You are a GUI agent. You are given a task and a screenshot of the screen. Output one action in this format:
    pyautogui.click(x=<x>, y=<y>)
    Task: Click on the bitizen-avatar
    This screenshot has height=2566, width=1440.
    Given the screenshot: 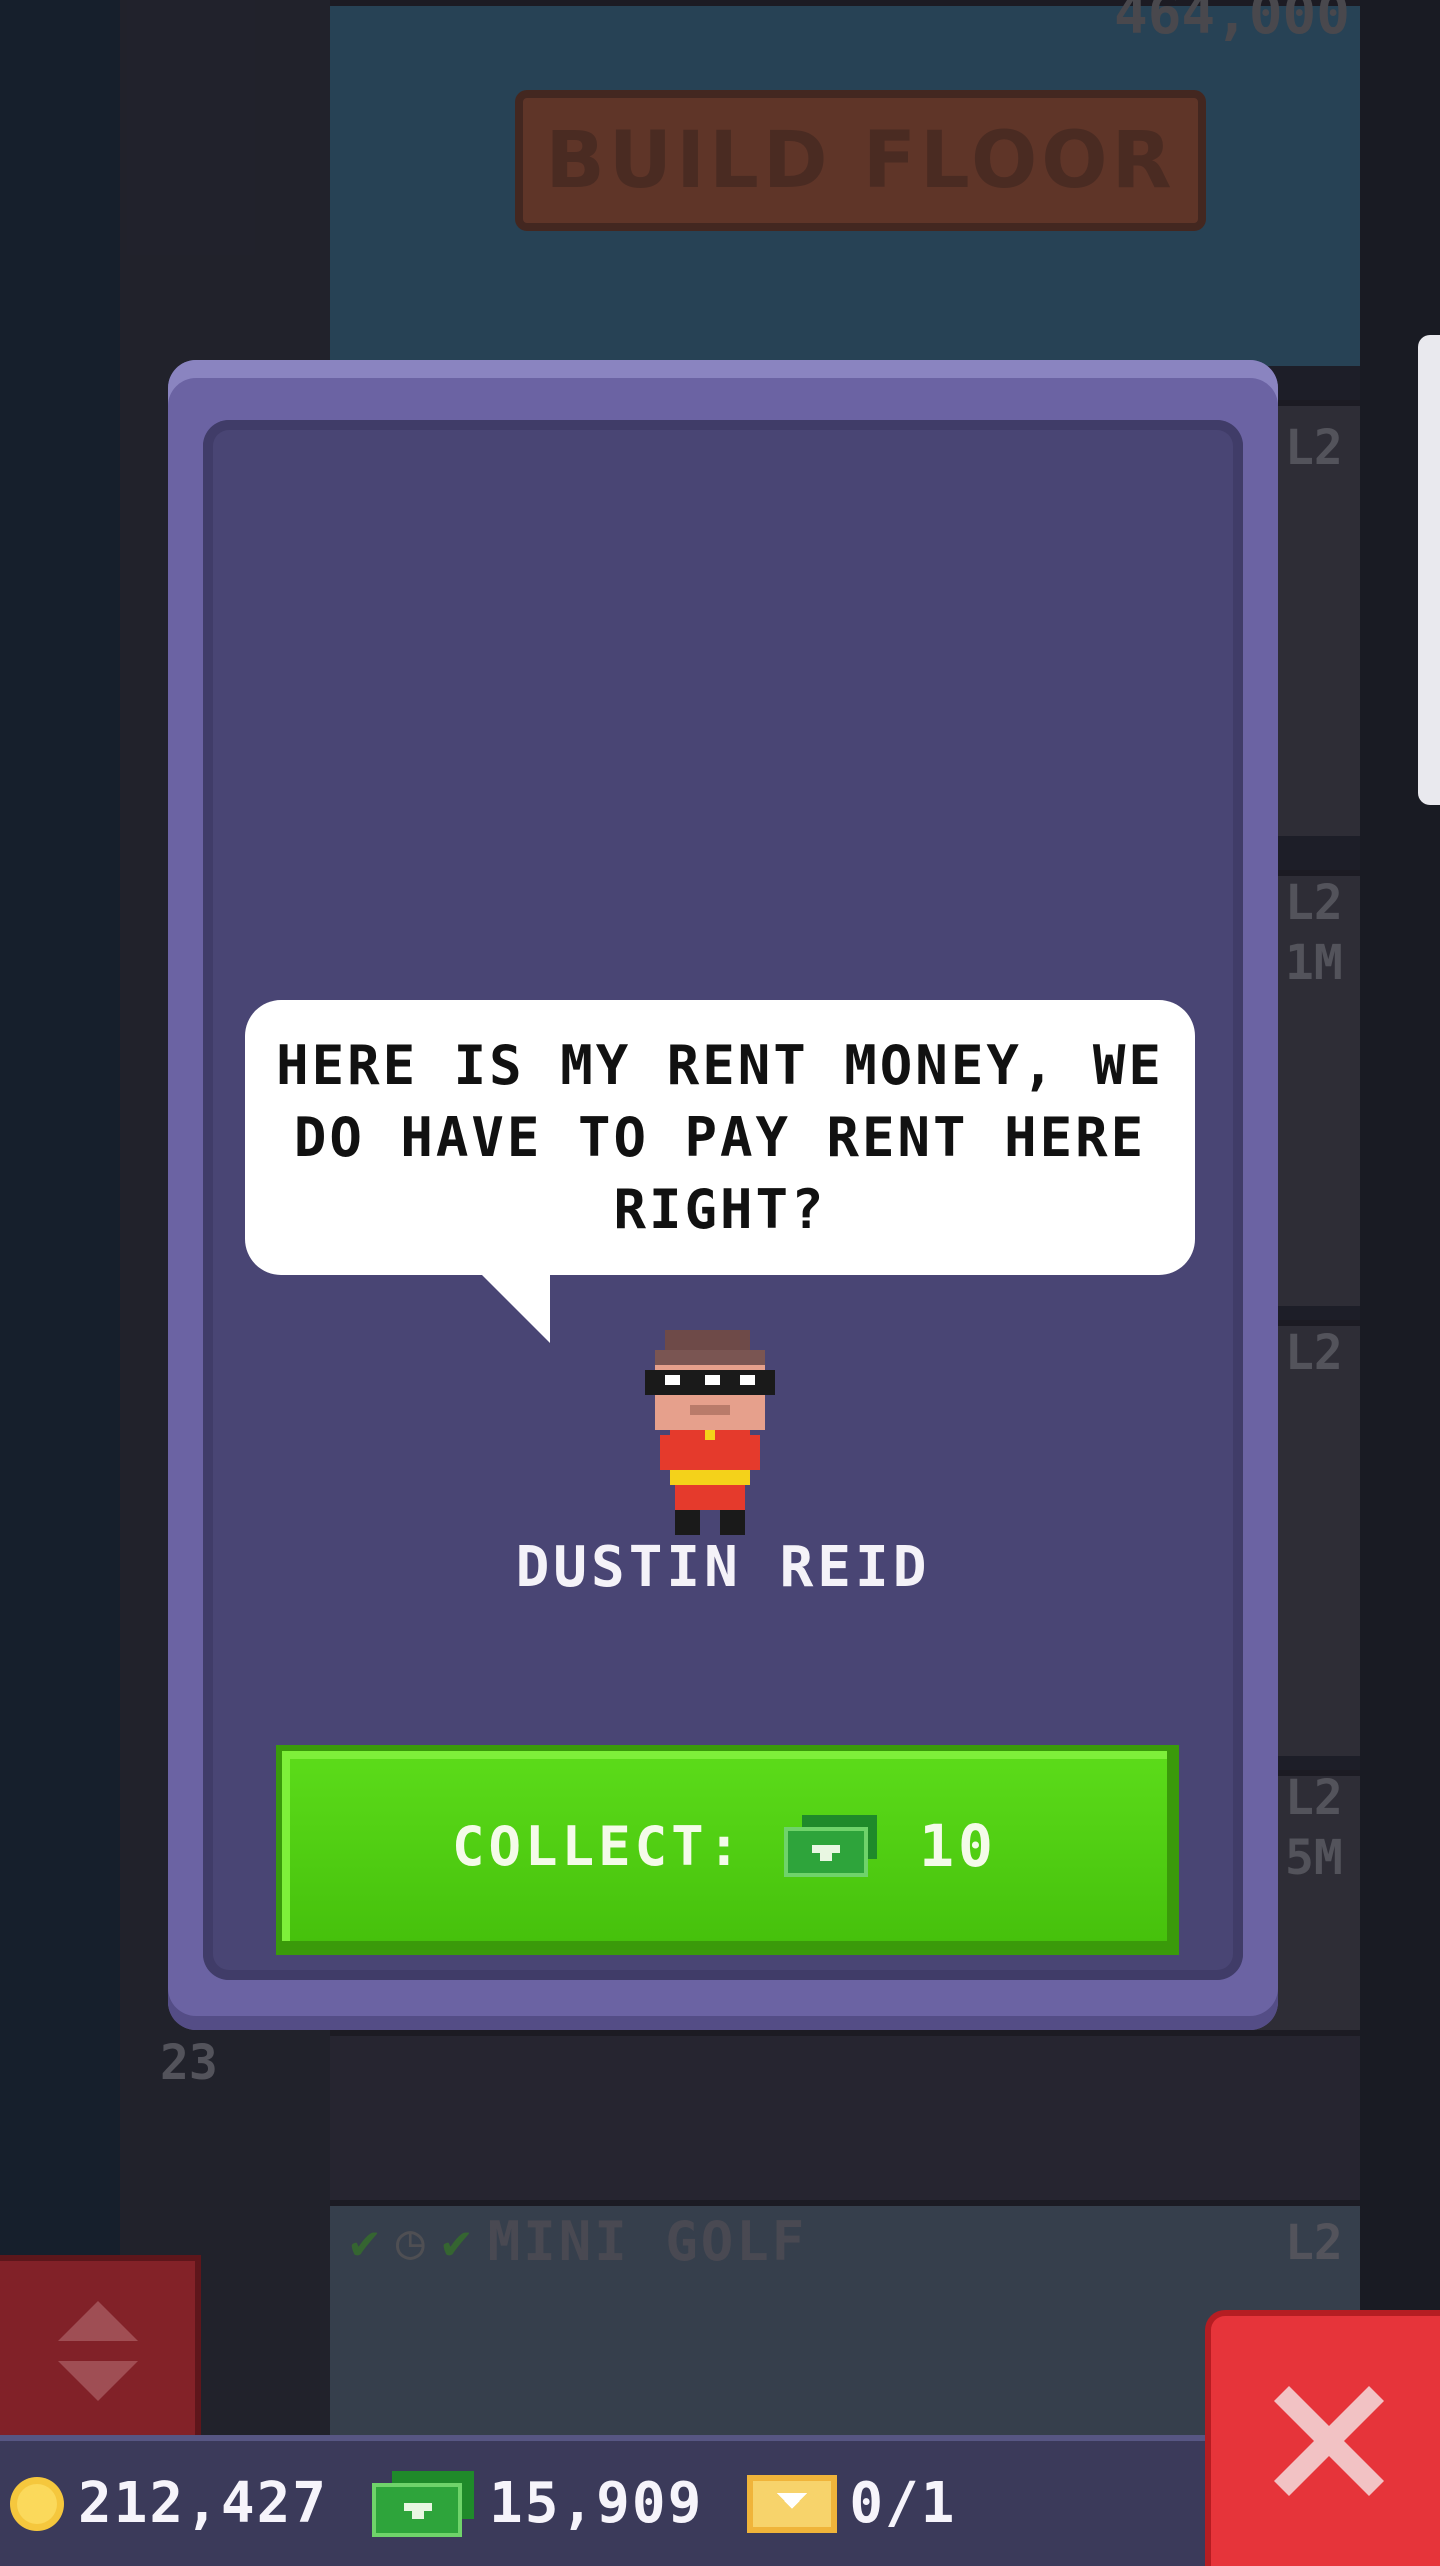 What is the action you would take?
    pyautogui.click(x=710, y=1432)
    